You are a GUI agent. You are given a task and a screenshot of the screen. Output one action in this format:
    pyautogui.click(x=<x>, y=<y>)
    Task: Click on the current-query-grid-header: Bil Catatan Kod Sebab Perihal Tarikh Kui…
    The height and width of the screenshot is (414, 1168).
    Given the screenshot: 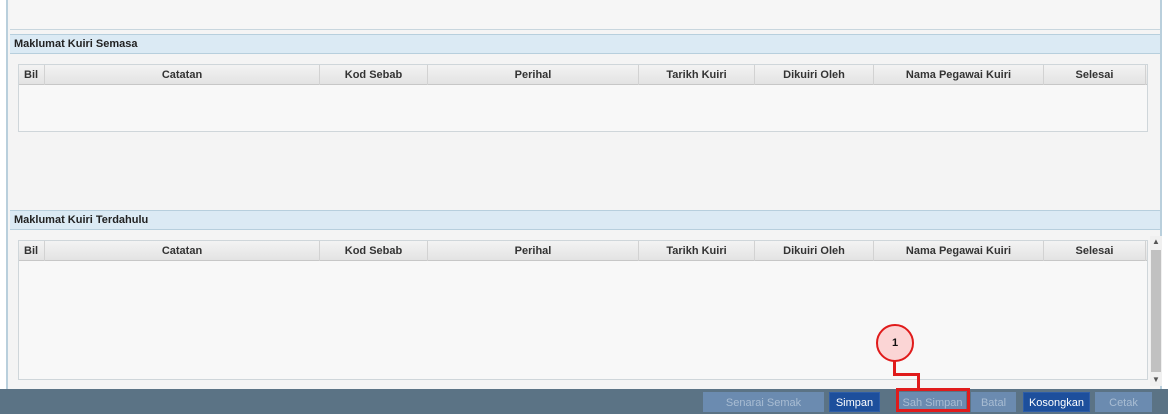 What is the action you would take?
    pyautogui.click(x=583, y=75)
    